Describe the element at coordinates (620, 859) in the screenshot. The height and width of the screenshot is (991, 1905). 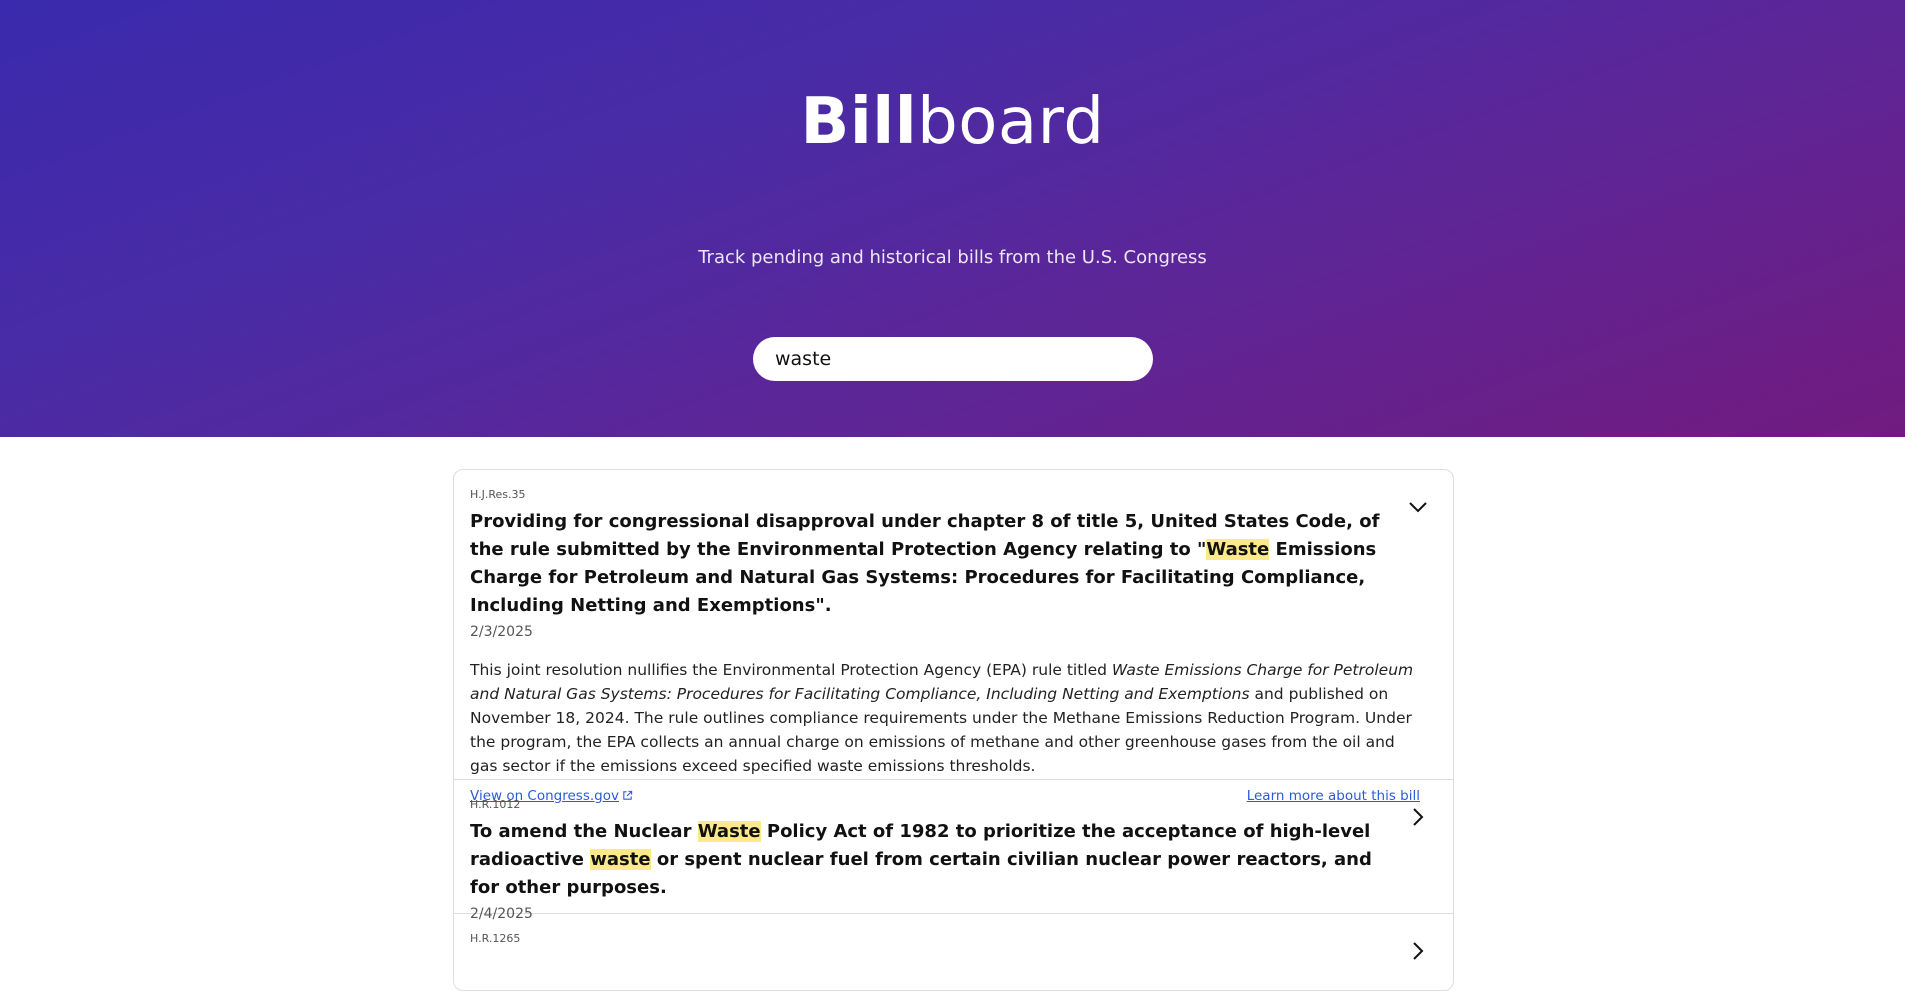
I see `search-highlight: waste` at that location.